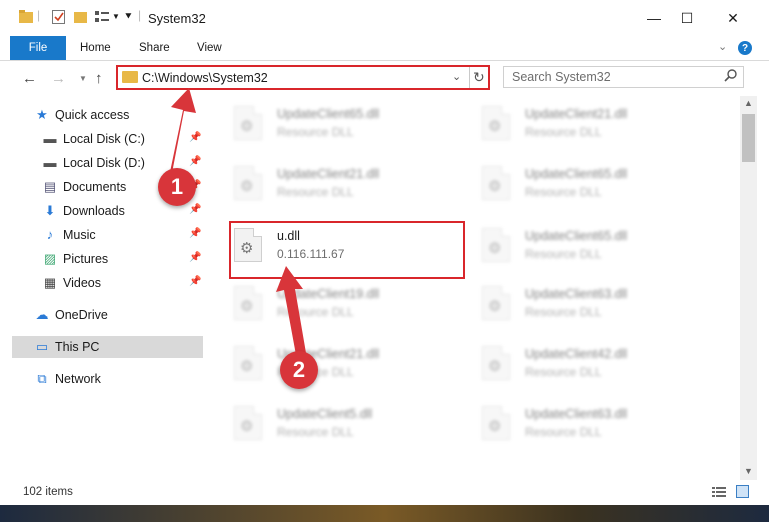 The height and width of the screenshot is (522, 769). What do you see at coordinates (177, 187) in the screenshot?
I see `step-1-badge: 1` at bounding box center [177, 187].